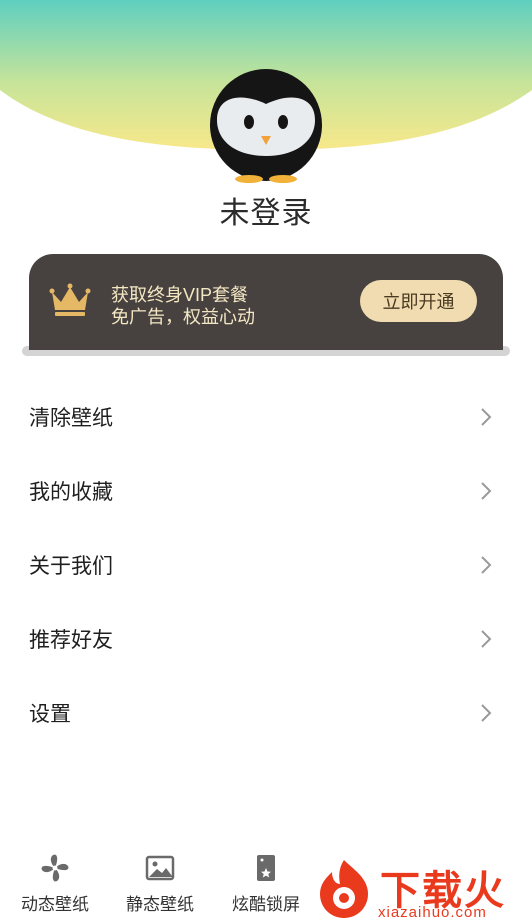 This screenshot has height=924, width=532. Describe the element at coordinates (344, 889) in the screenshot. I see `watermark-logo-icon` at that location.